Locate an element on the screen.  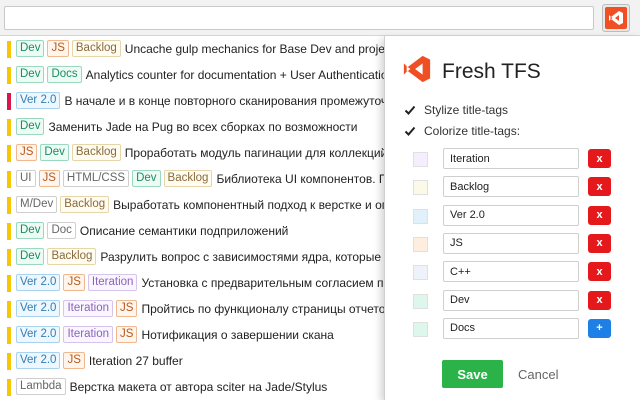
tag-setting-row: + is located at coordinates (513, 328).